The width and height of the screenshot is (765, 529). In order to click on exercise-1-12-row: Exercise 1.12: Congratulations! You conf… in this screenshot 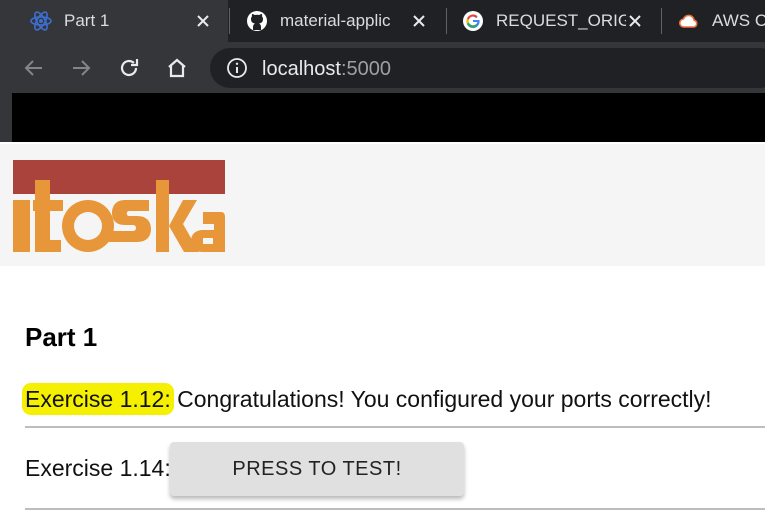, I will do `click(368, 399)`.